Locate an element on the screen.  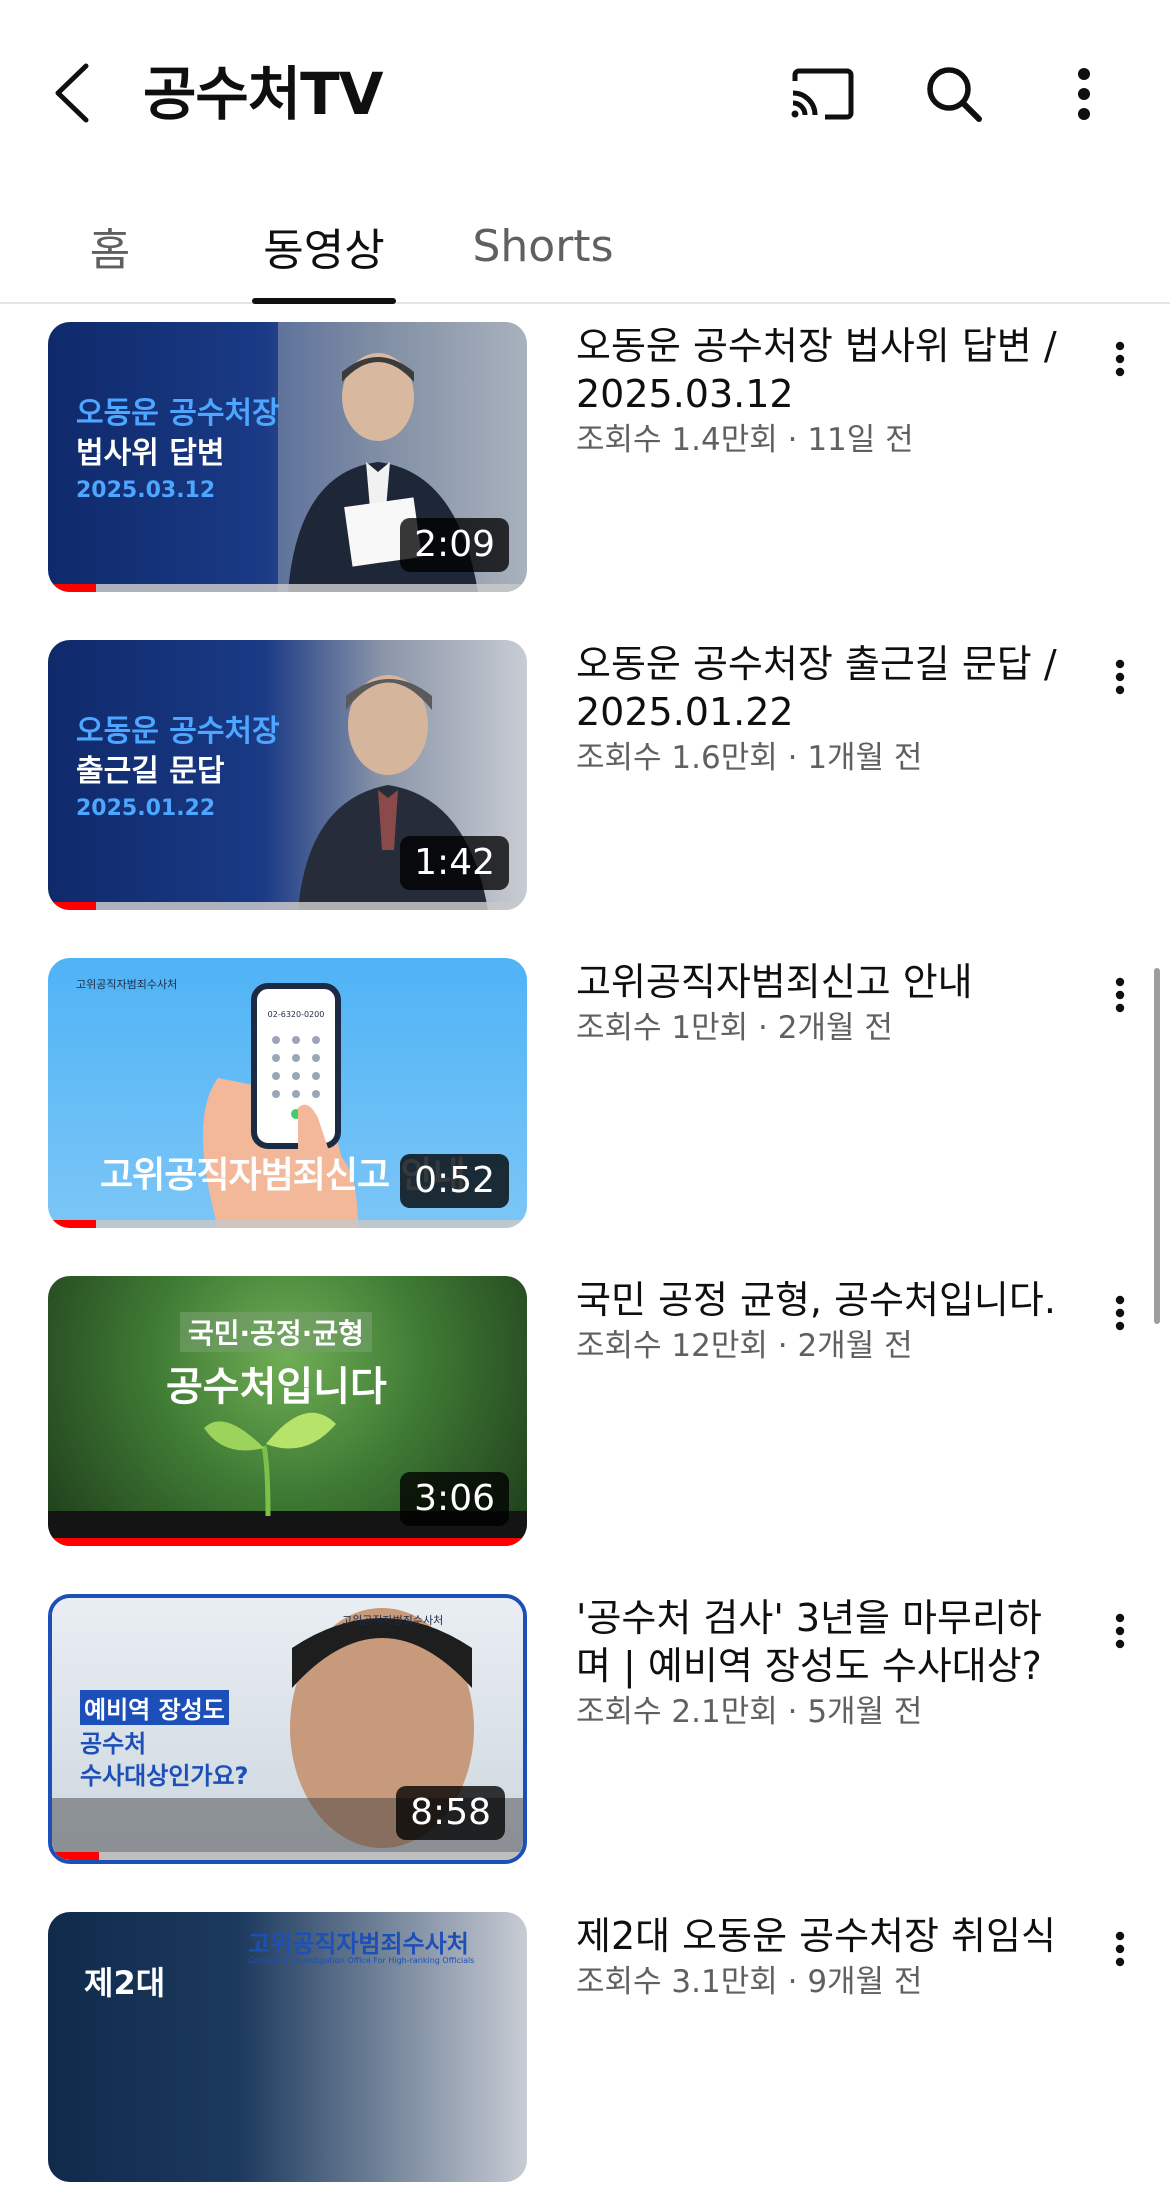
channel-title: 공수처TV is located at coordinates (263, 94).